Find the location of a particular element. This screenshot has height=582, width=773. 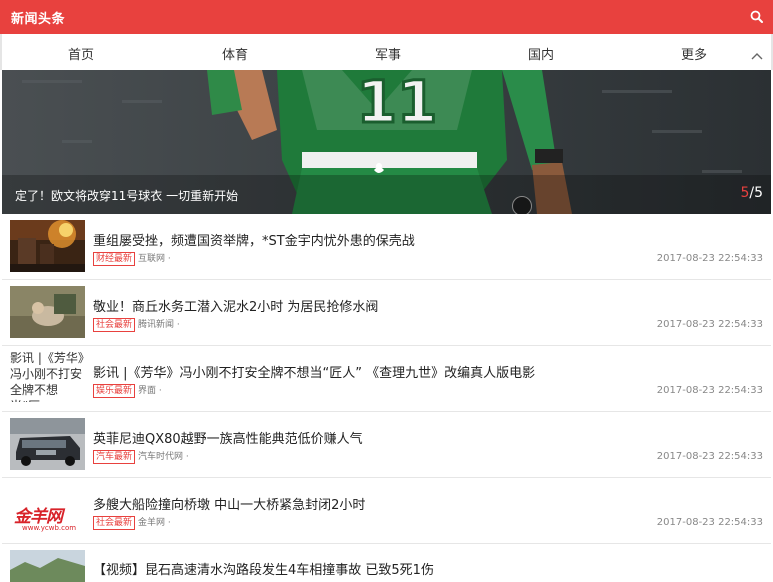

news-thumbnail: 金羊网 www.ycwb.com is located at coordinates (47, 510).